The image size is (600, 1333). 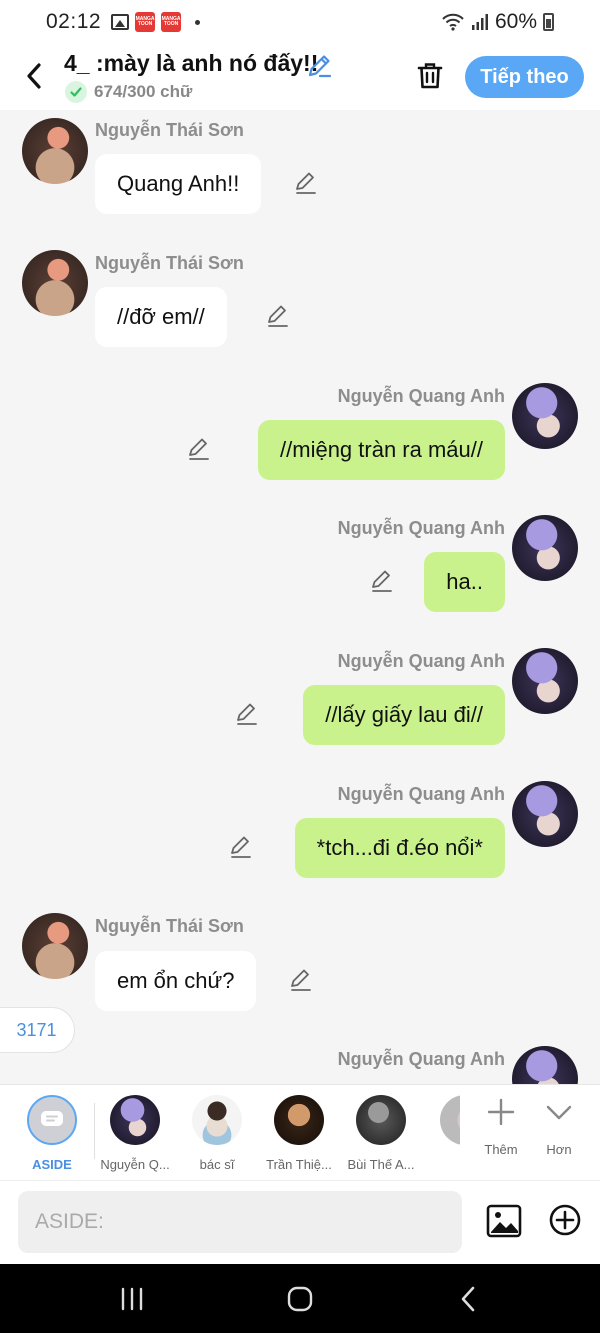 What do you see at coordinates (559, 1127) in the screenshot?
I see `expand-characters-button: Hơn` at bounding box center [559, 1127].